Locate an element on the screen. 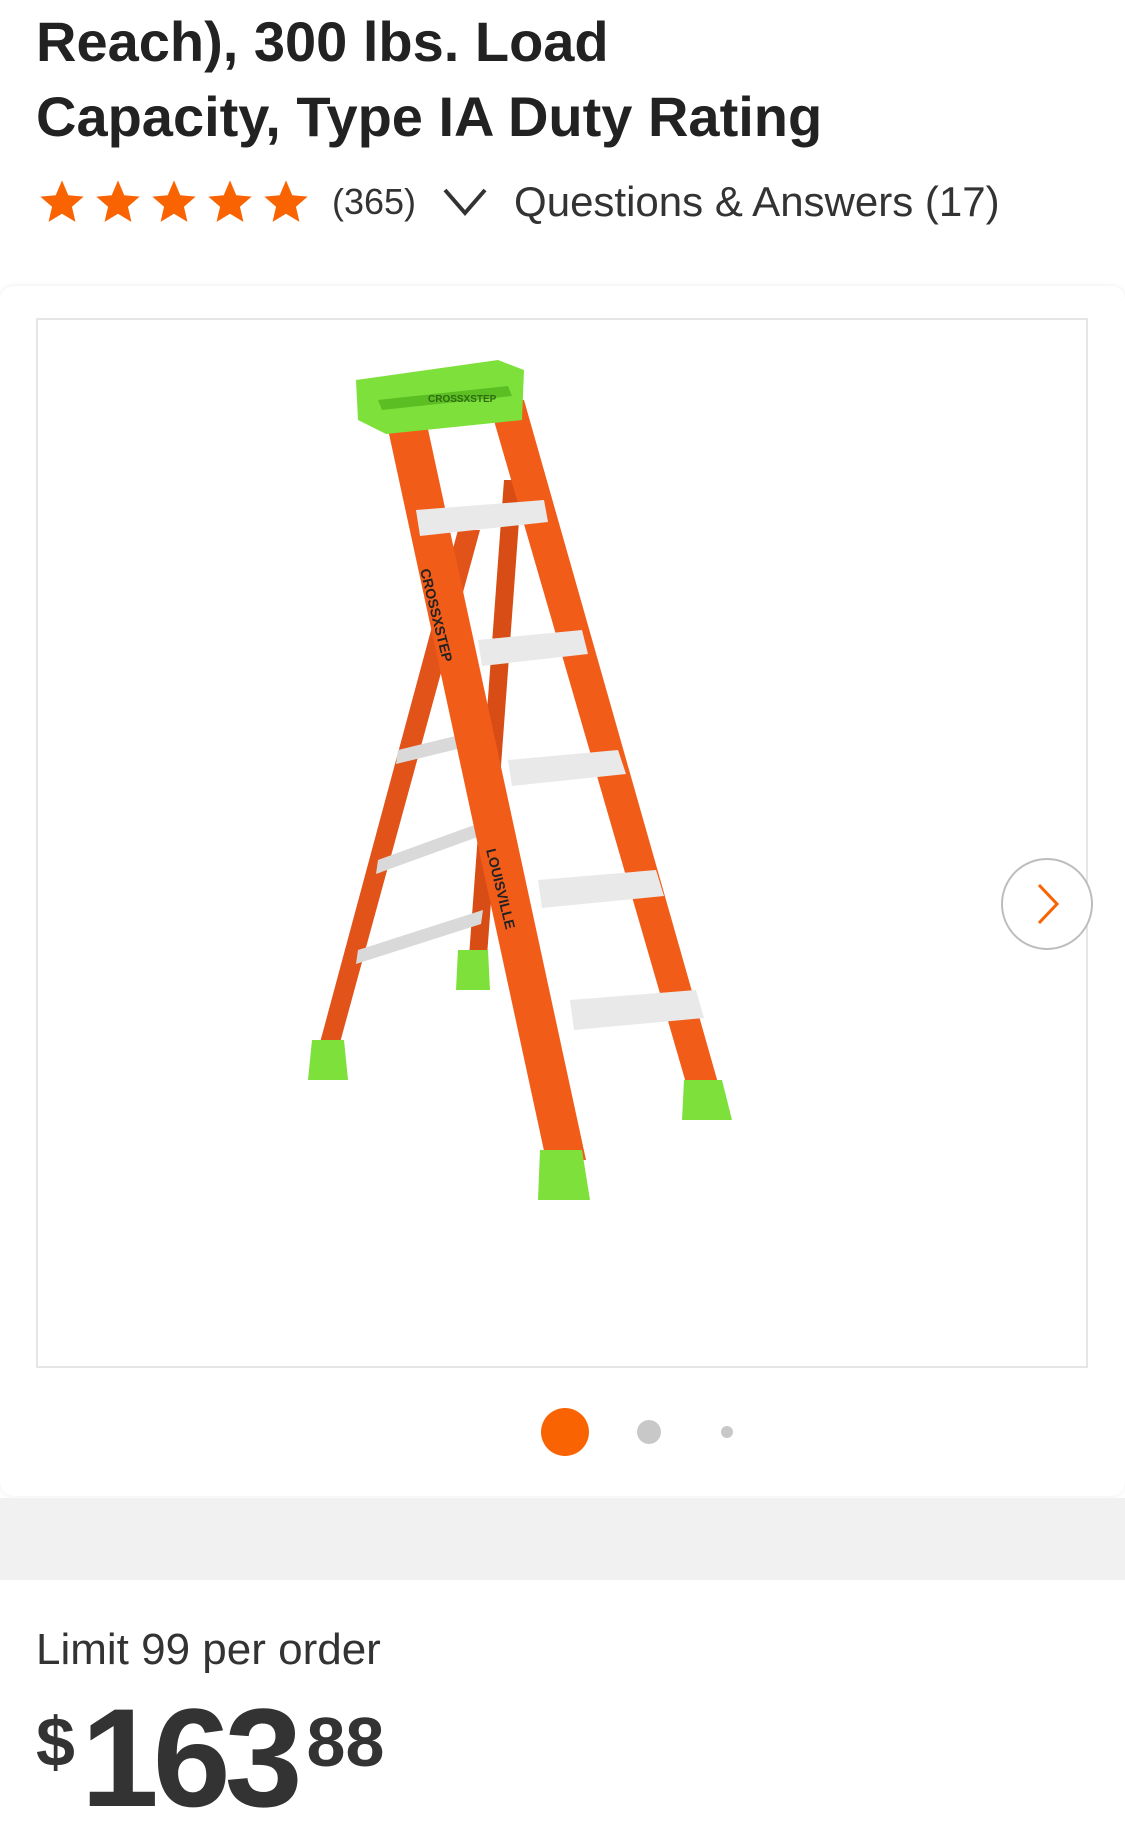  price-cents: 88 is located at coordinates (345, 1742).